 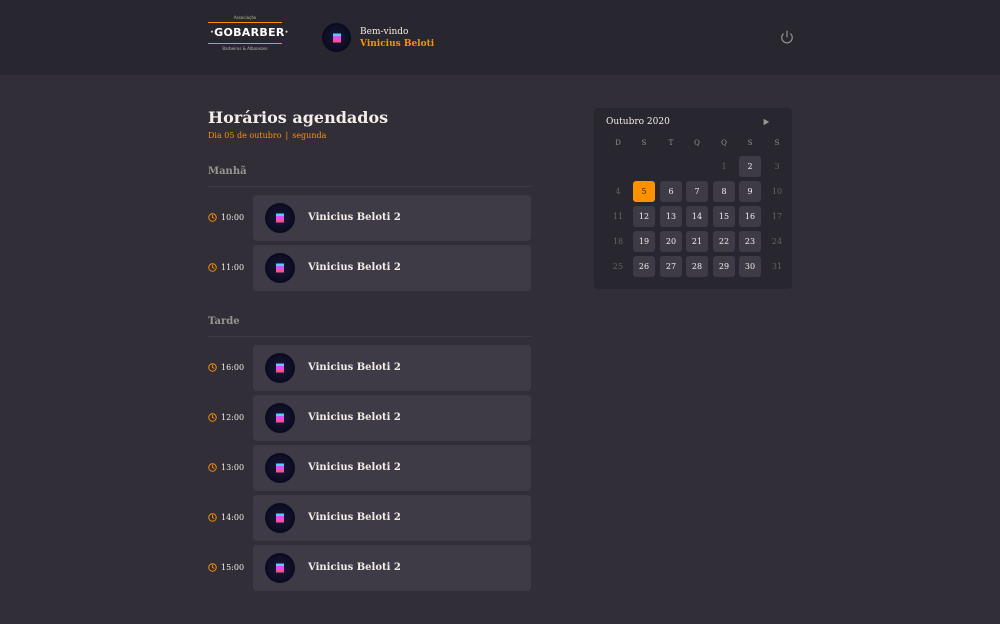 What do you see at coordinates (787, 37) in the screenshot?
I see `power-icon` at bounding box center [787, 37].